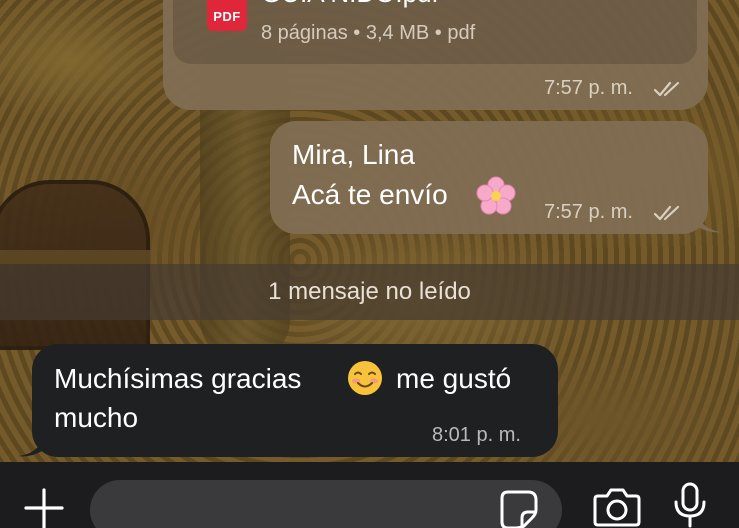 Image resolution: width=739 pixels, height=528 pixels. What do you see at coordinates (31, 446) in the screenshot?
I see `incoming-bubble-tail` at bounding box center [31, 446].